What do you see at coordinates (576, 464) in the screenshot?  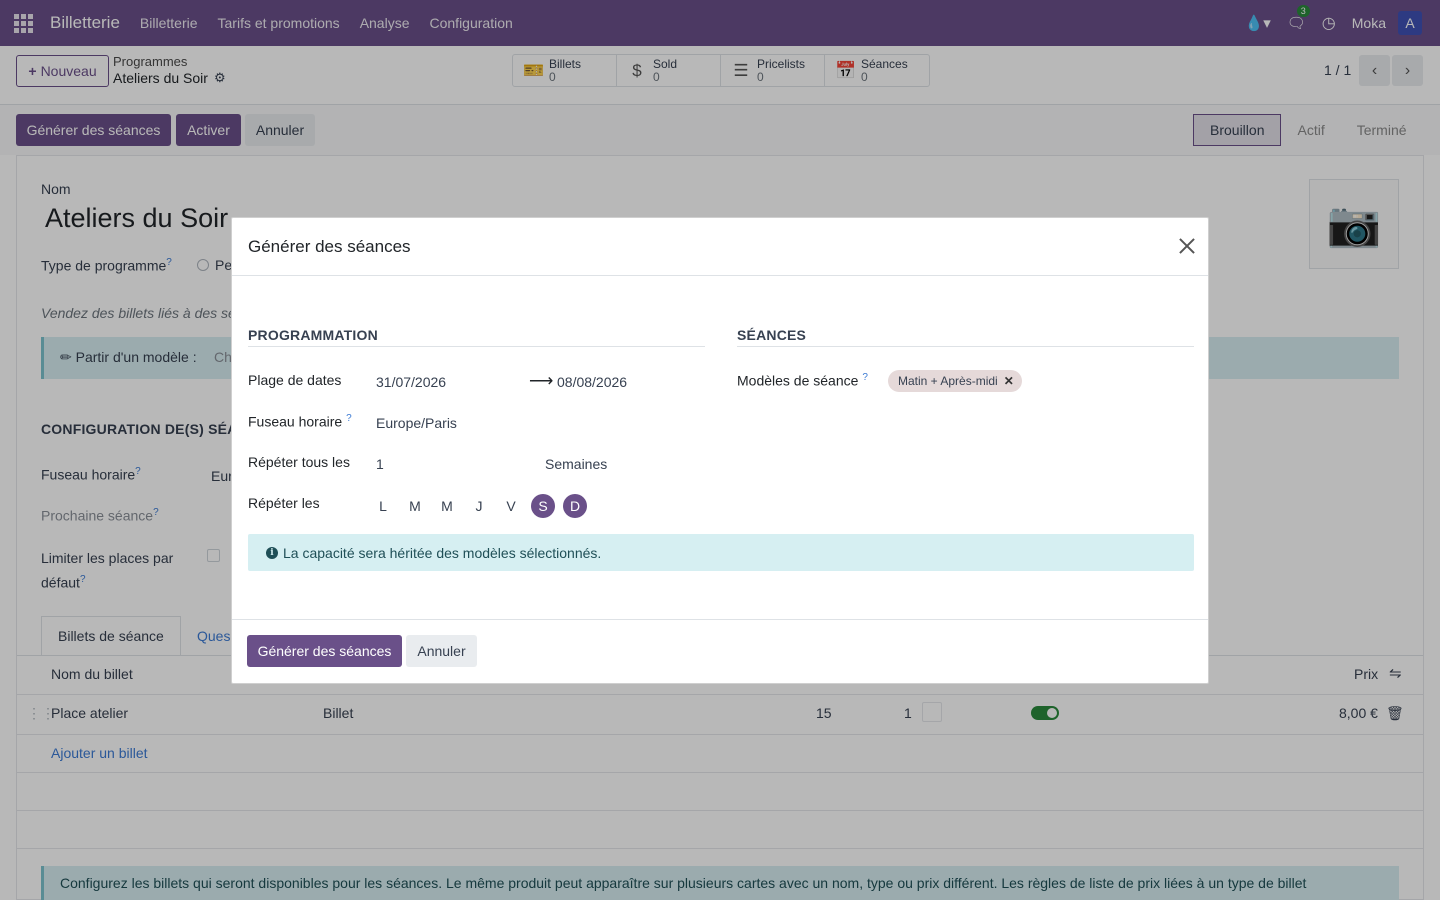 I see `repeat-unit-select: Semaines` at bounding box center [576, 464].